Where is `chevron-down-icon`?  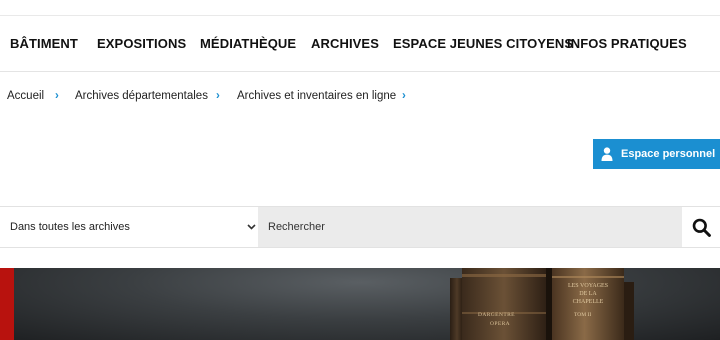 chevron-down-icon is located at coordinates (251, 228).